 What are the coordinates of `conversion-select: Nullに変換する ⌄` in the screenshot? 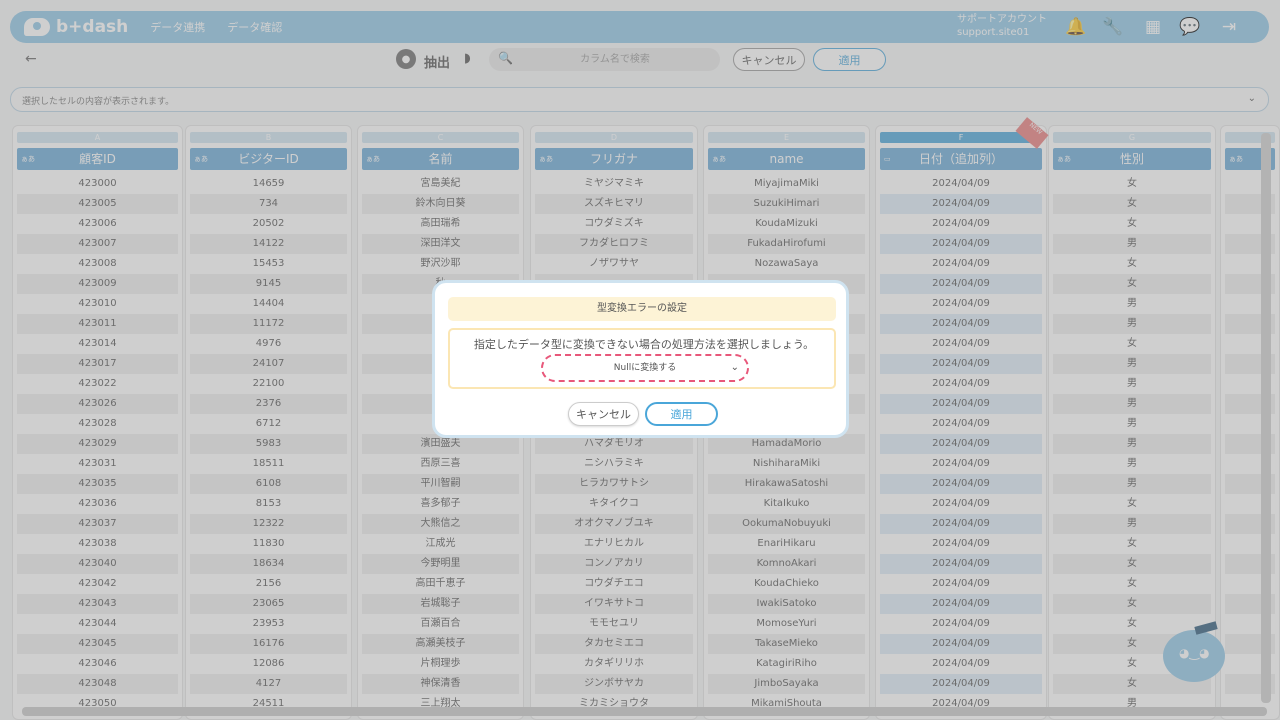 It's located at (645, 368).